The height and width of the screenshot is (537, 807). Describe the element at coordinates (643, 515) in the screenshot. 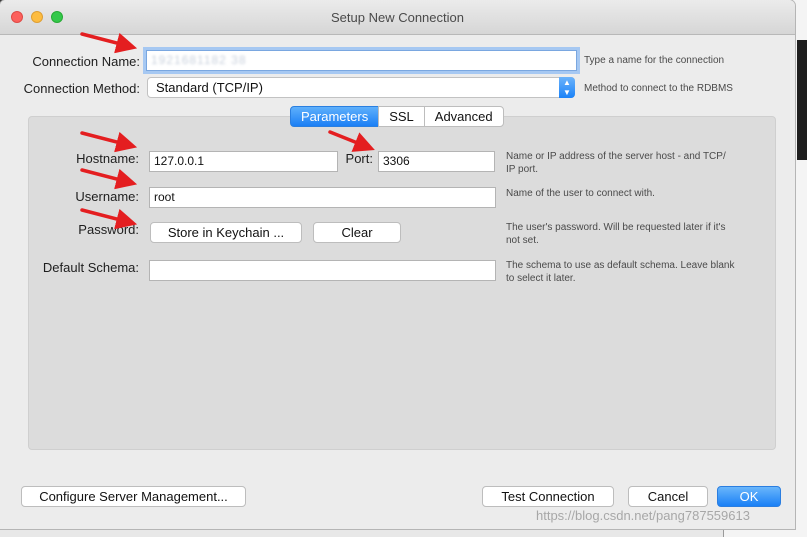

I see `watermark: https://blog.csdn.net/pang787559613` at that location.